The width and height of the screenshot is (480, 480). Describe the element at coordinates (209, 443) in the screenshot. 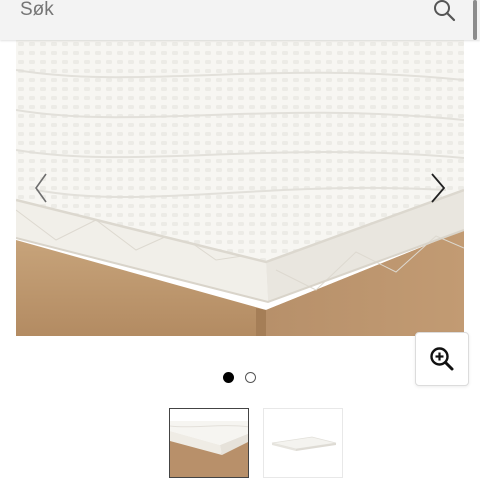

I see `thumbnail-topper-on-bed` at that location.